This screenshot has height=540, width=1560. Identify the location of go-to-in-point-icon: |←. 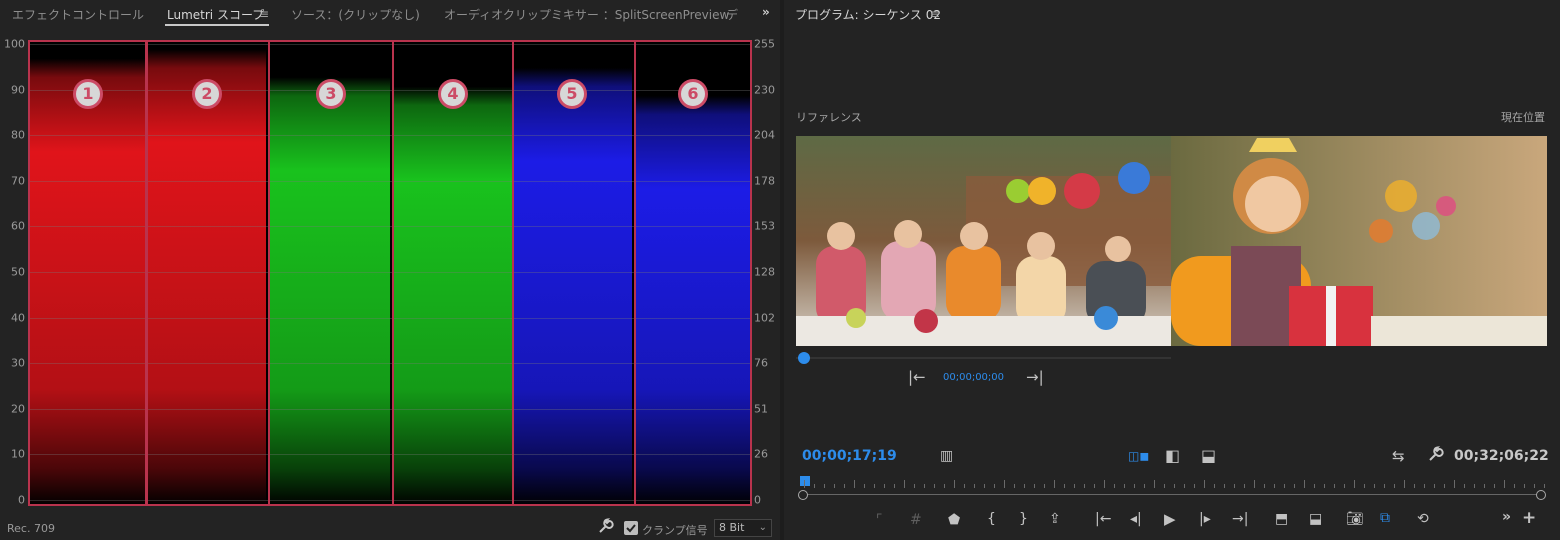
(917, 377).